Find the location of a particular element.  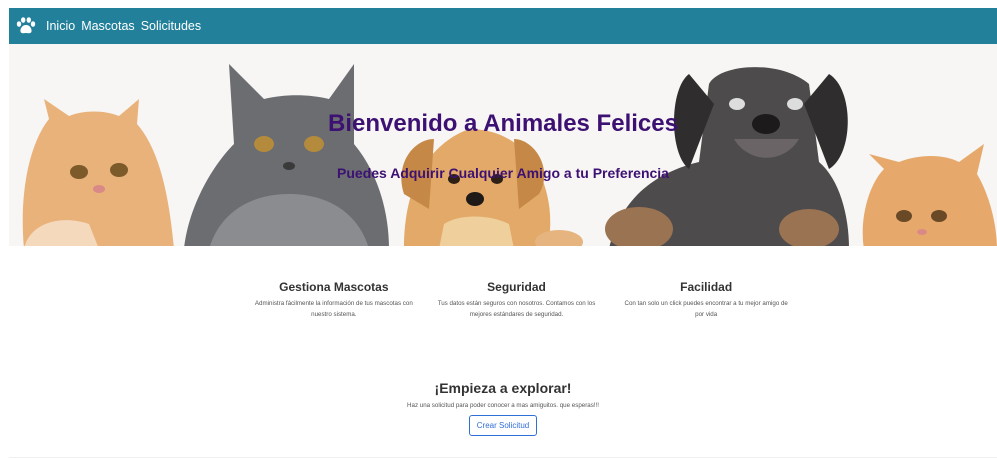

nav-links: Inicio Mascotas Solicitudes is located at coordinates (126, 26).